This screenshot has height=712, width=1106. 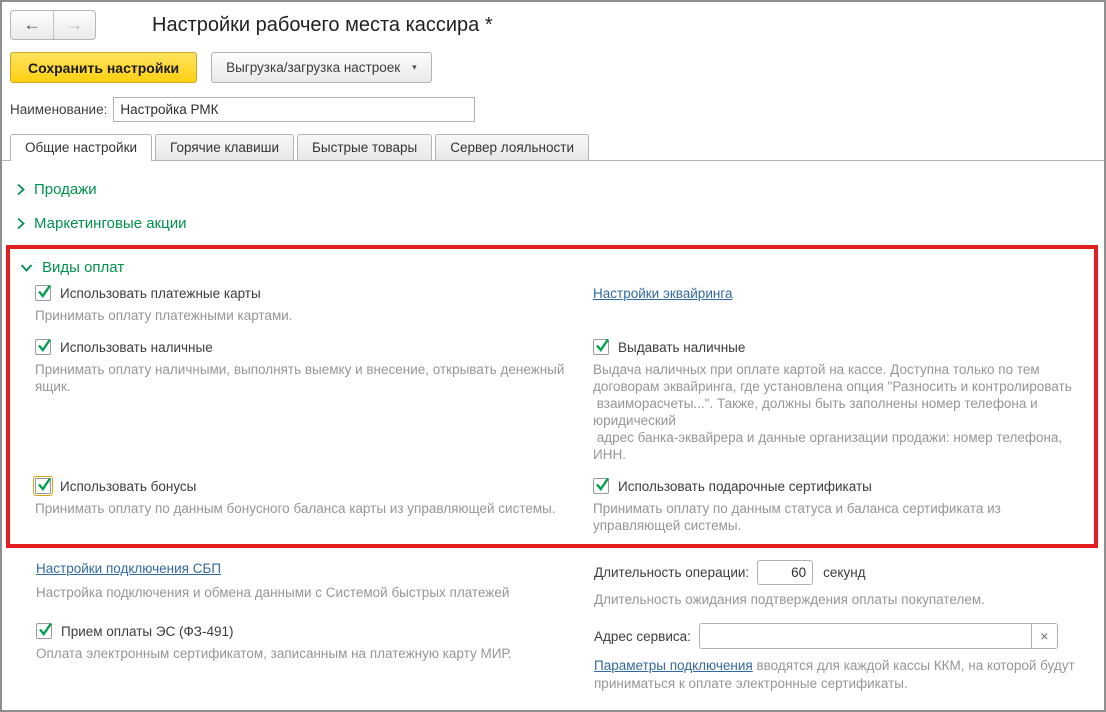 What do you see at coordinates (553, 21) in the screenshot?
I see `top-bar: ← → Настройки рабочего места кассира *` at bounding box center [553, 21].